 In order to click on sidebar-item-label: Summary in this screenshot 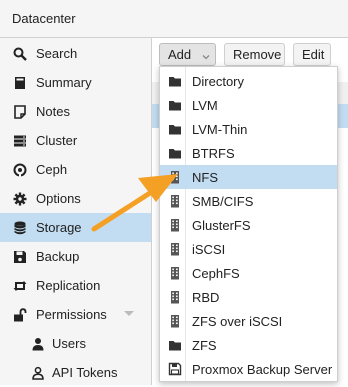, I will do `click(64, 82)`.